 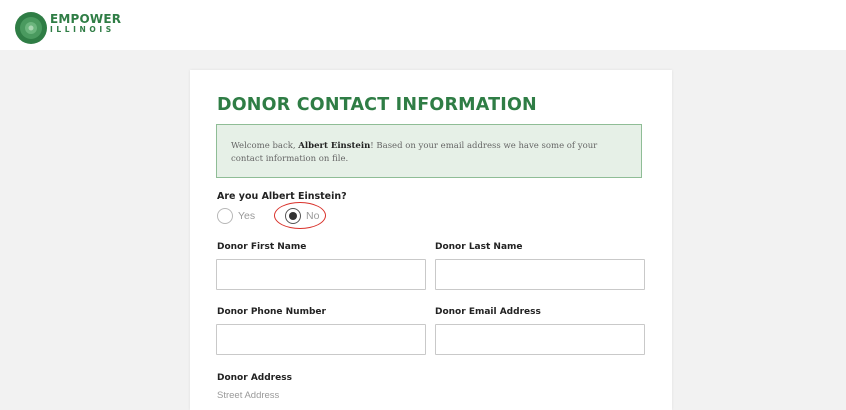 What do you see at coordinates (82, 29) in the screenshot?
I see `brand-name-bottom: ILLINOIS` at bounding box center [82, 29].